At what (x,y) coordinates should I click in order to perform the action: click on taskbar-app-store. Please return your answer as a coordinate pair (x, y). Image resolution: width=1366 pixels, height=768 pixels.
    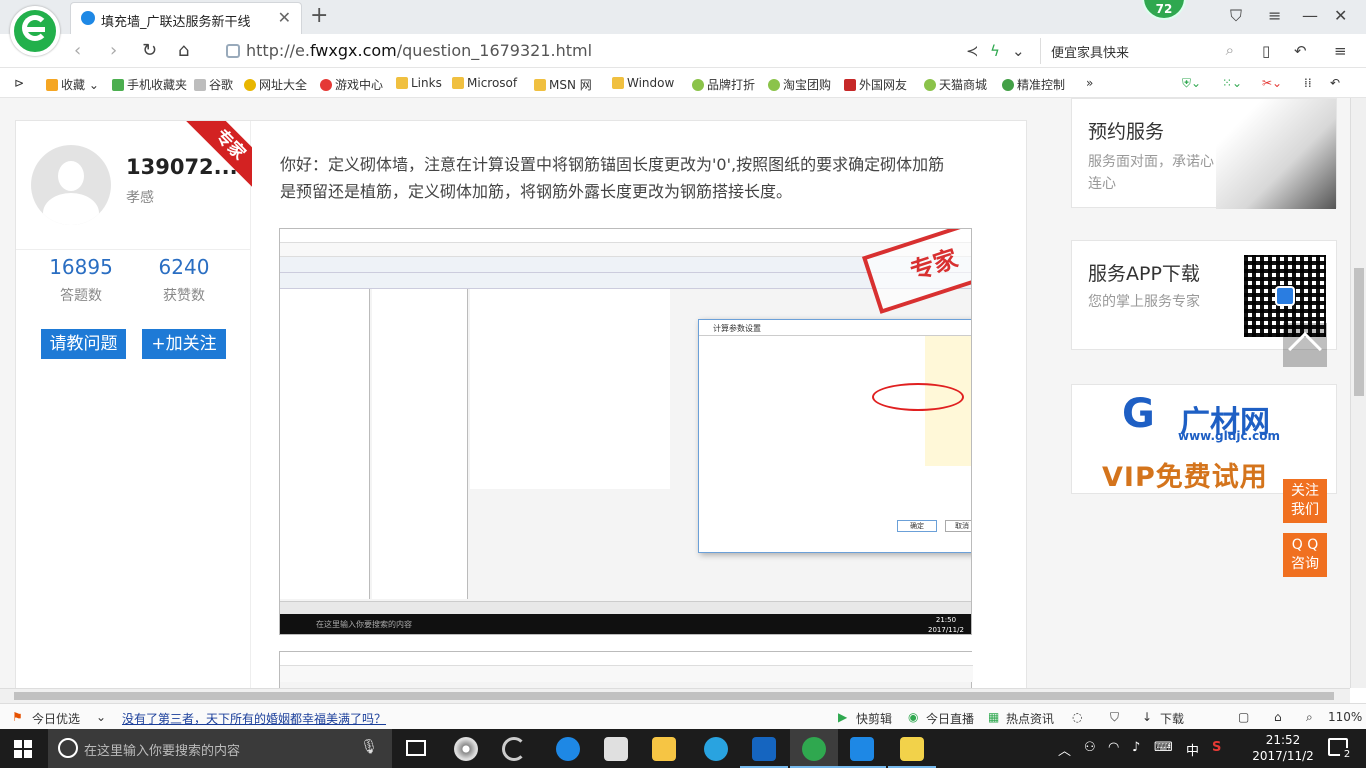
    Looking at the image, I should click on (616, 748).